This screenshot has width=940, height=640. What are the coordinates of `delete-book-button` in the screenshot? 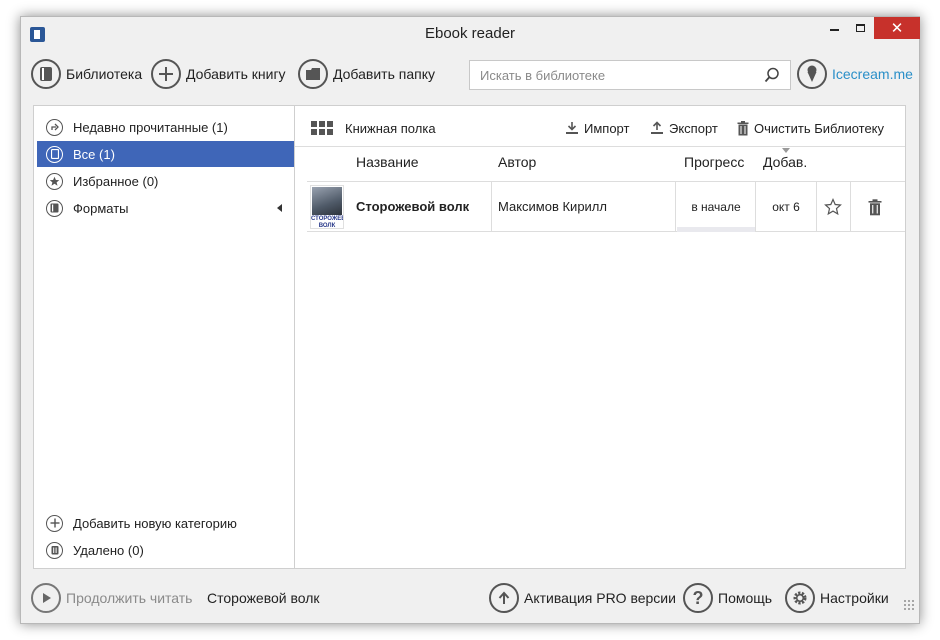 It's located at (875, 207).